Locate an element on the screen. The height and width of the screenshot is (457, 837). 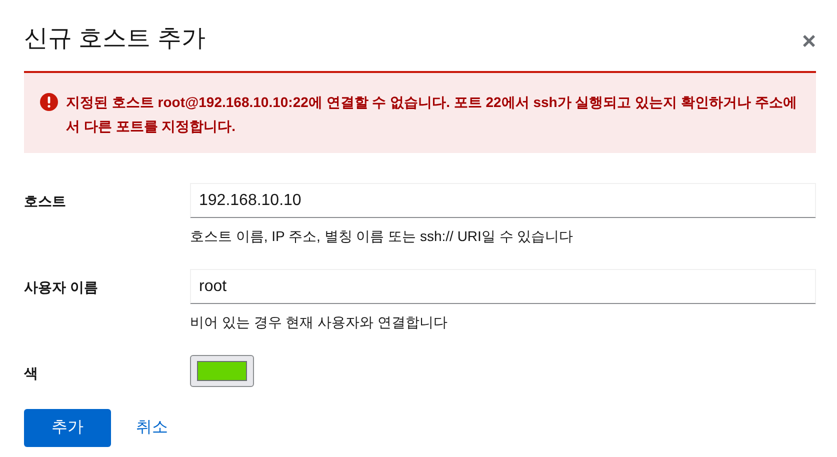
error-icon is located at coordinates (49, 102).